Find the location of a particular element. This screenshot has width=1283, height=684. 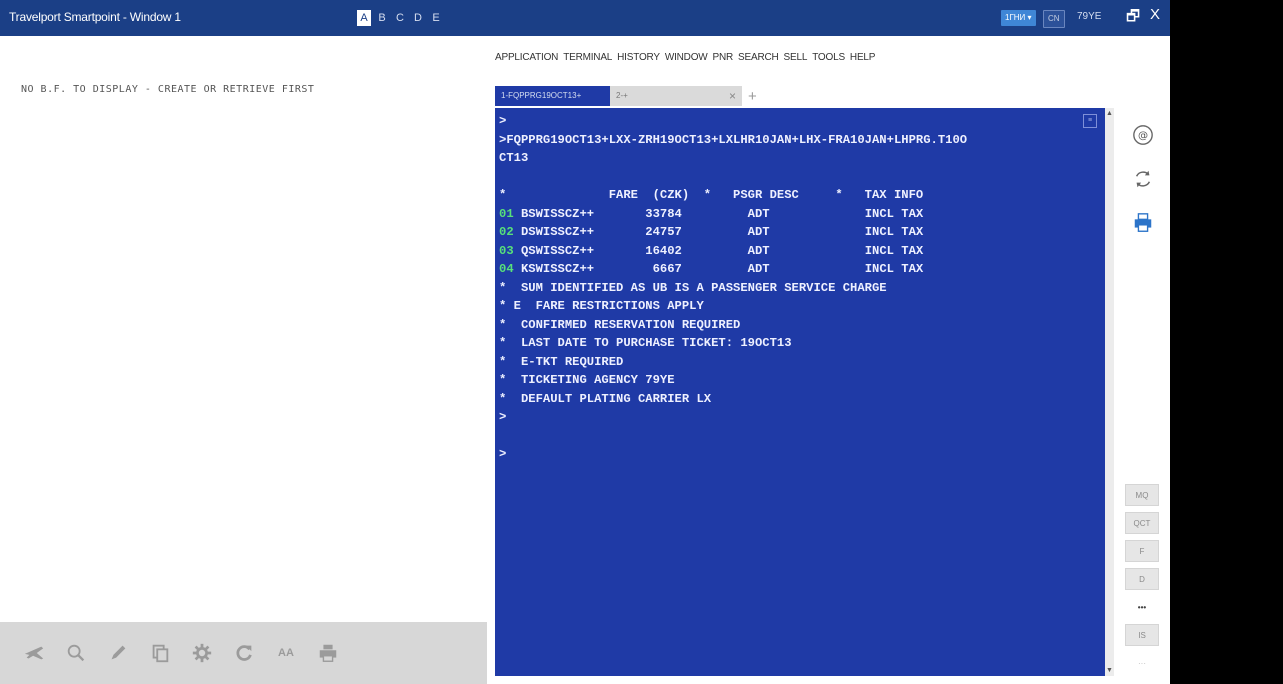

at-sign-icon: @ is located at coordinates (1143, 135).